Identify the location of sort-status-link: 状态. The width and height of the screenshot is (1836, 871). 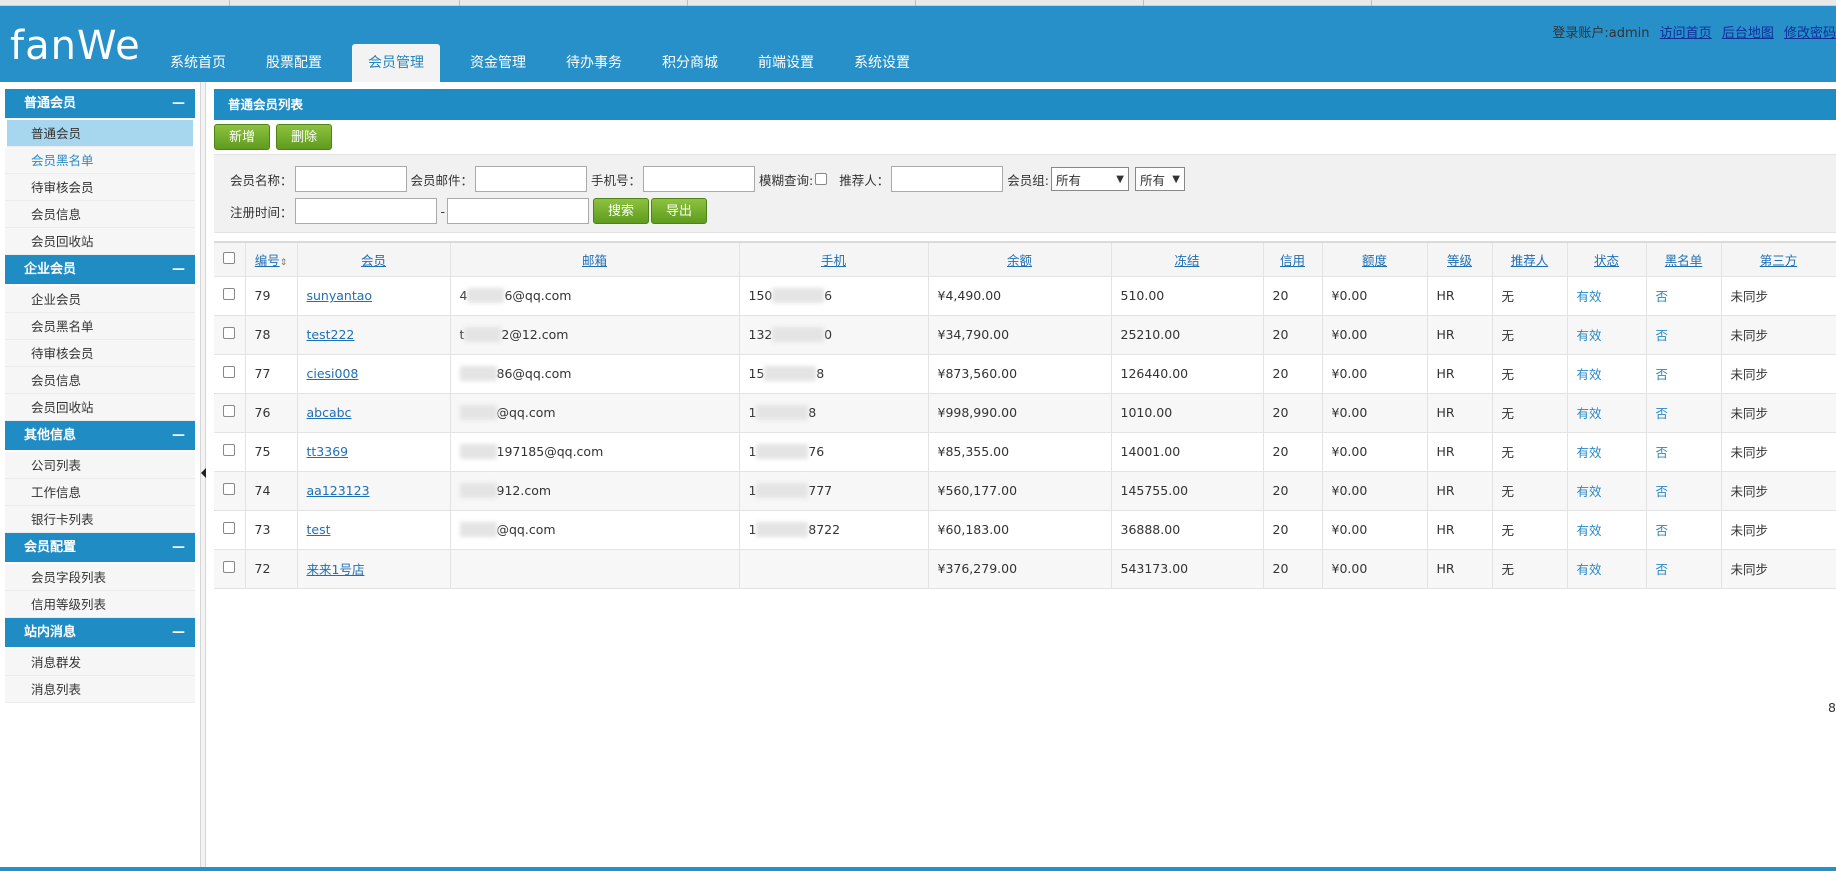
(1606, 260).